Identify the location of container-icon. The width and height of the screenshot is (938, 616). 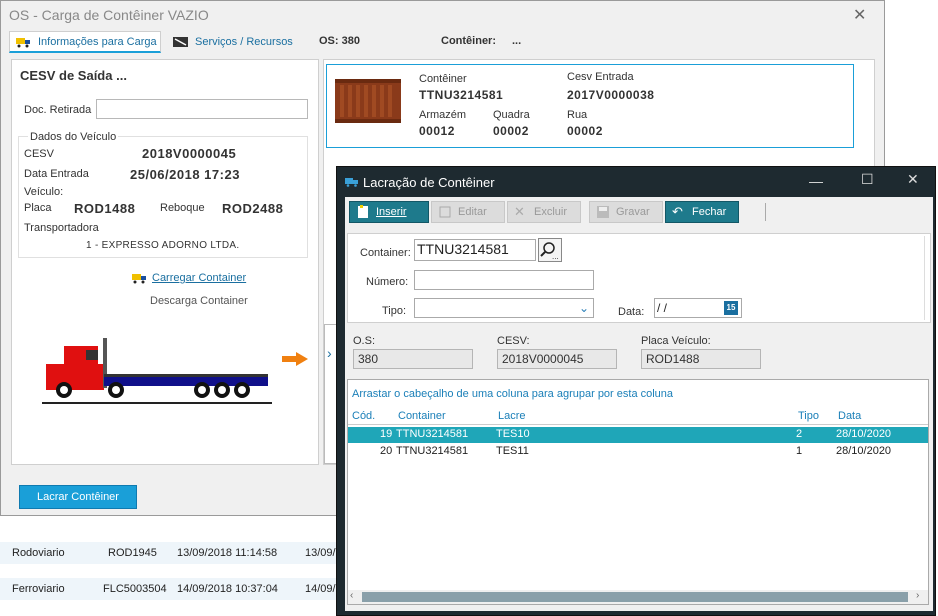
(368, 101).